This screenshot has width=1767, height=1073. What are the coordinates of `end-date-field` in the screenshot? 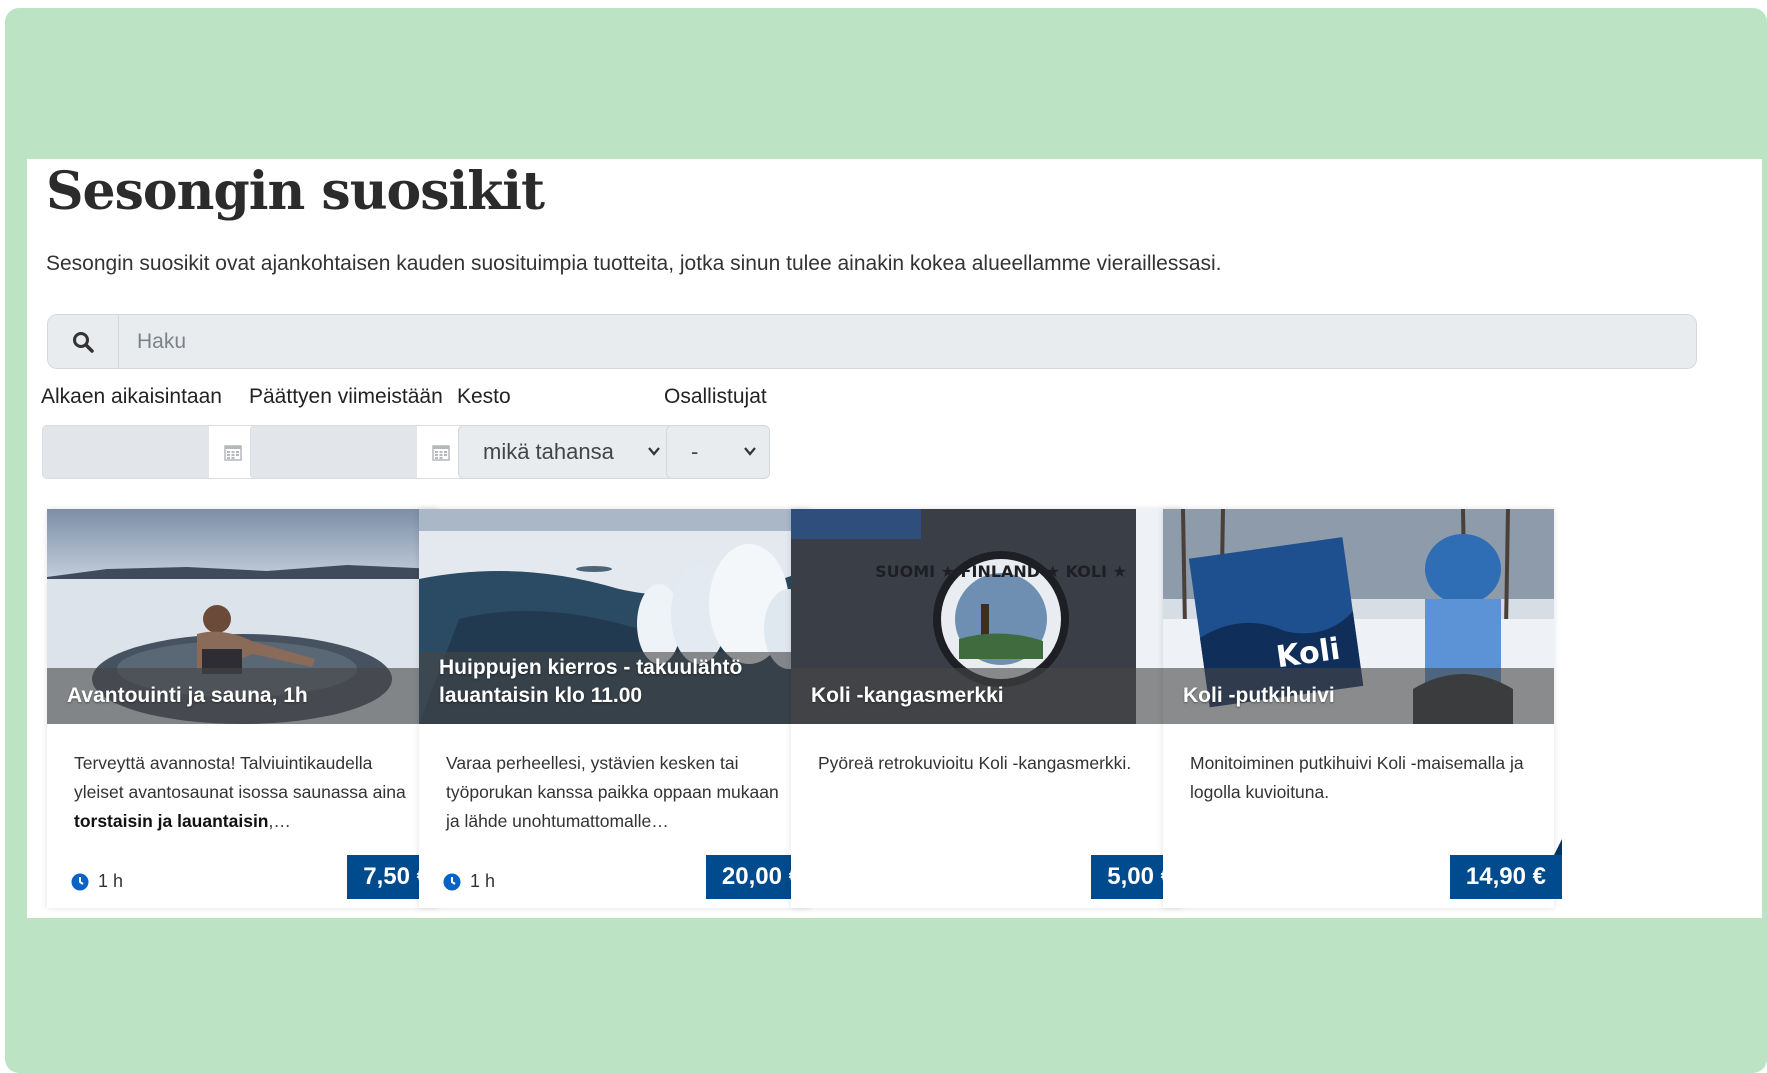 It's located at (334, 452).